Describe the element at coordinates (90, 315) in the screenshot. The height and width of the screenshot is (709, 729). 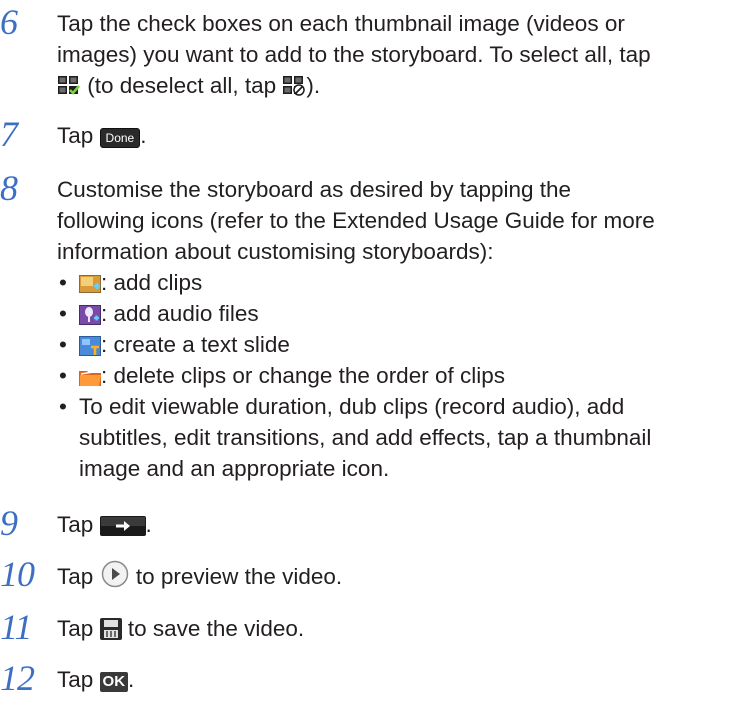
I see `add-audio-icon` at that location.